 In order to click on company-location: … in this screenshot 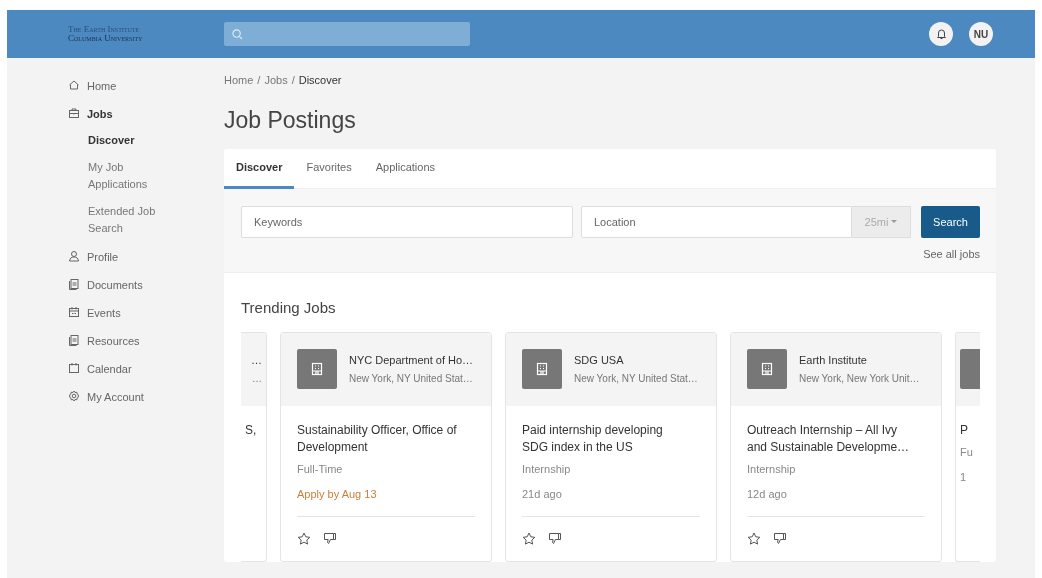, I will do `click(256, 379)`.